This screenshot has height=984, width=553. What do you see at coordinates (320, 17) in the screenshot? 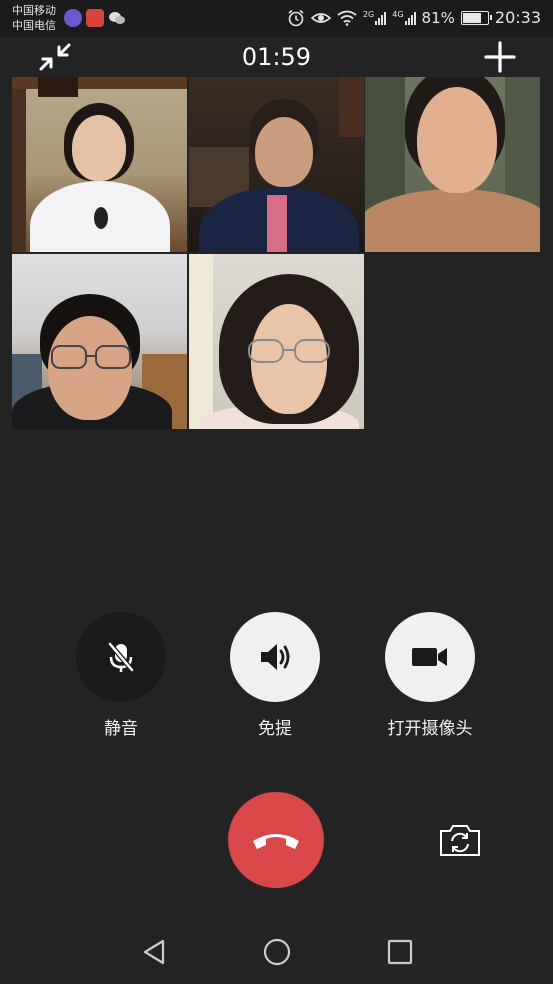
I see `eye-icon` at bounding box center [320, 17].